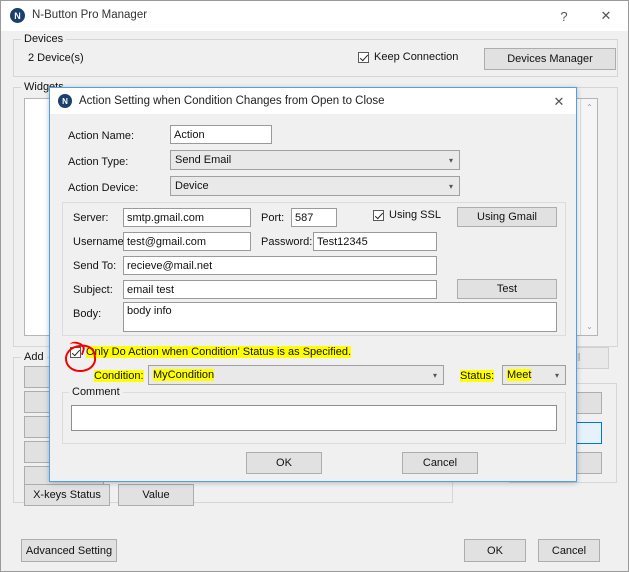 This screenshot has height=572, width=629. I want to click on main-cancel-button: Cancel, so click(569, 550).